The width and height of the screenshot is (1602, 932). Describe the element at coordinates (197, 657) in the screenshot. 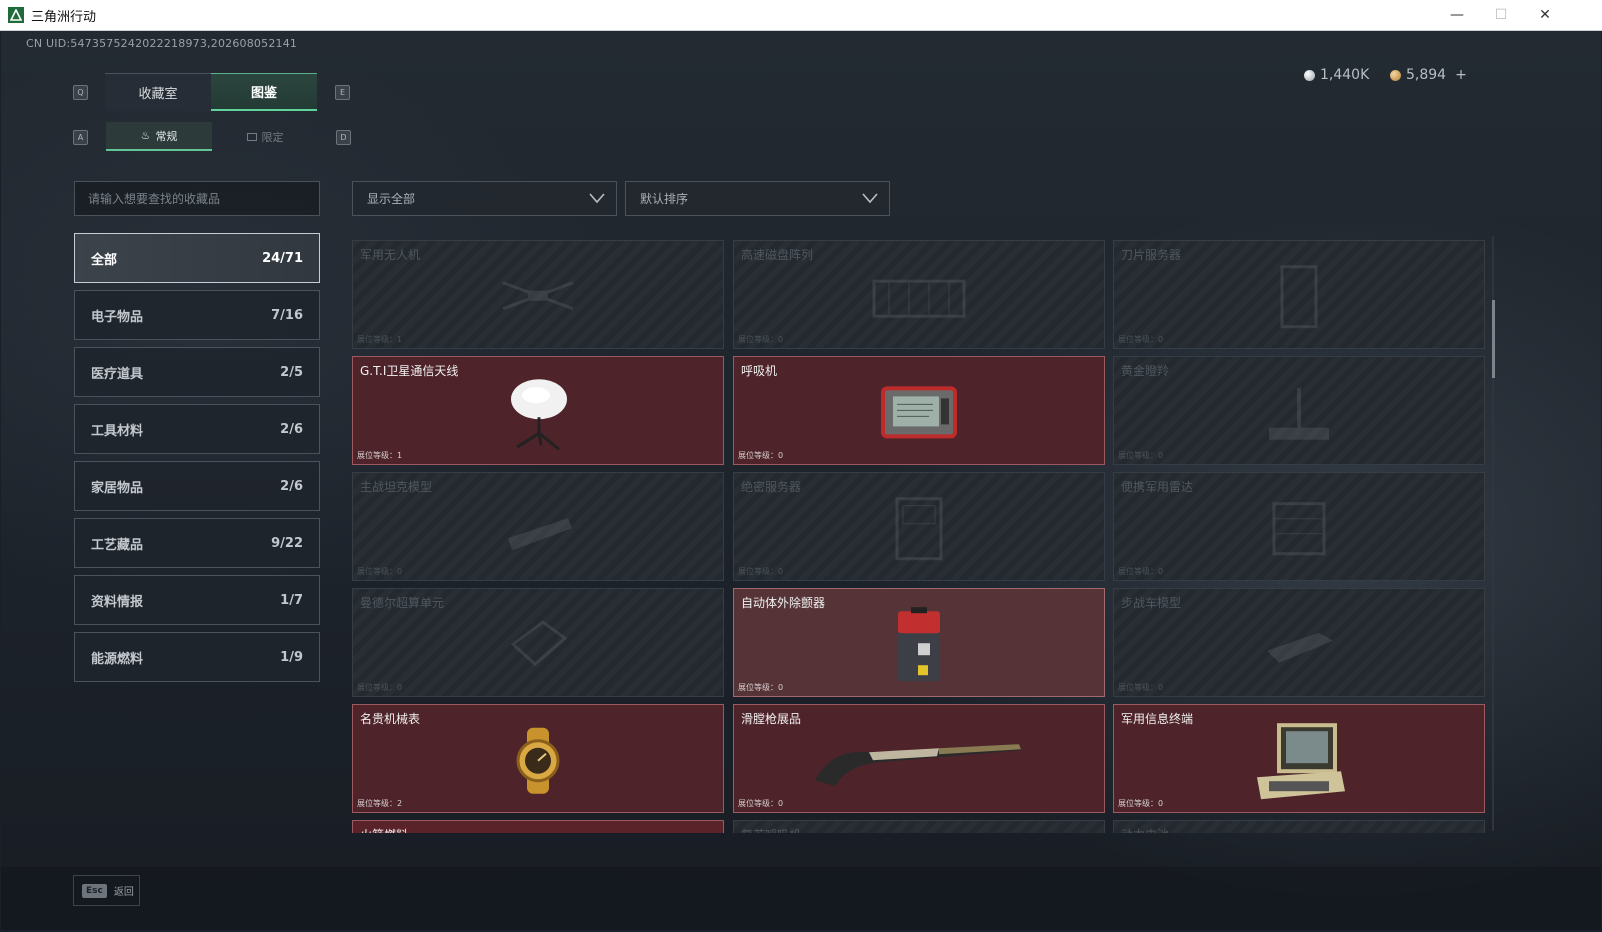

I see `category-item: 能源燃料 1/9` at that location.